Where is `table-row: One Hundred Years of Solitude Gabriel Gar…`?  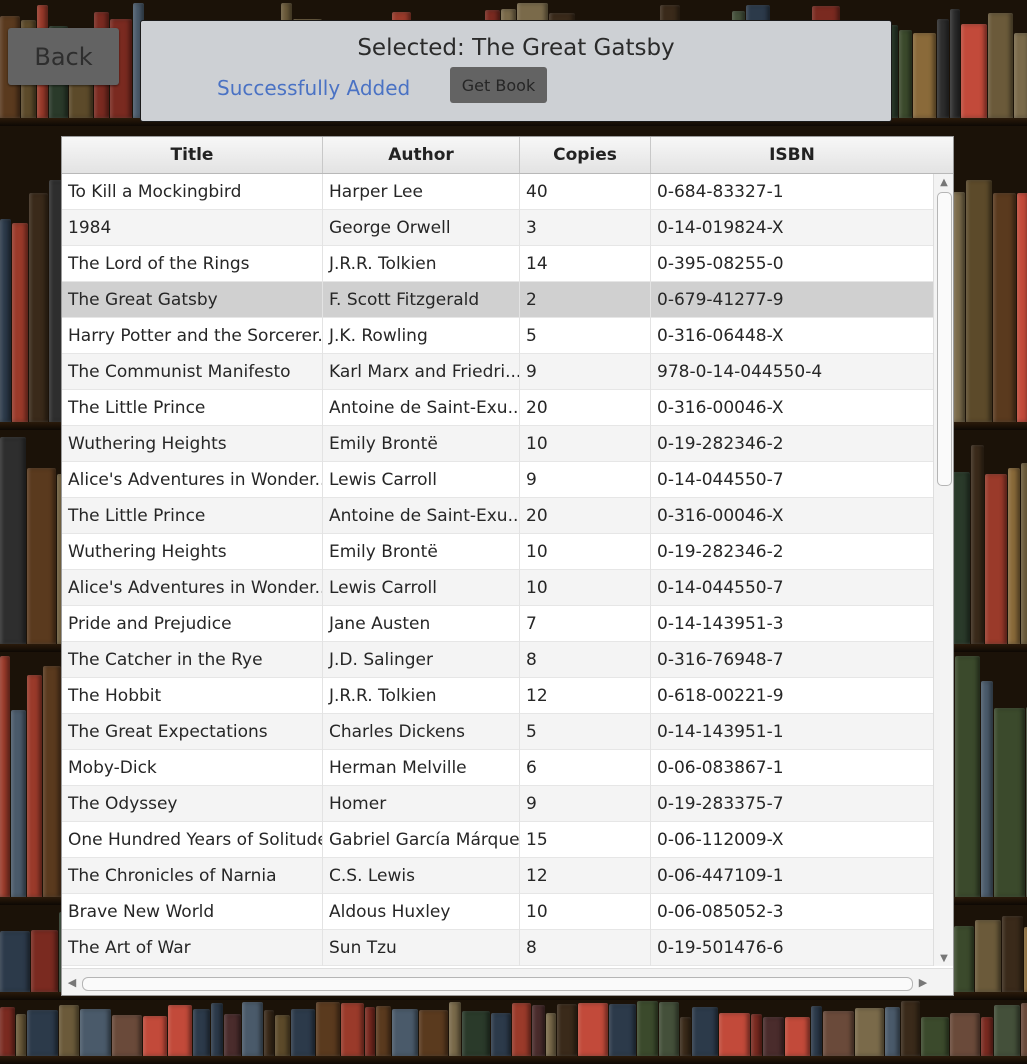 table-row: One Hundred Years of Solitude Gabriel Gar… is located at coordinates (497, 840).